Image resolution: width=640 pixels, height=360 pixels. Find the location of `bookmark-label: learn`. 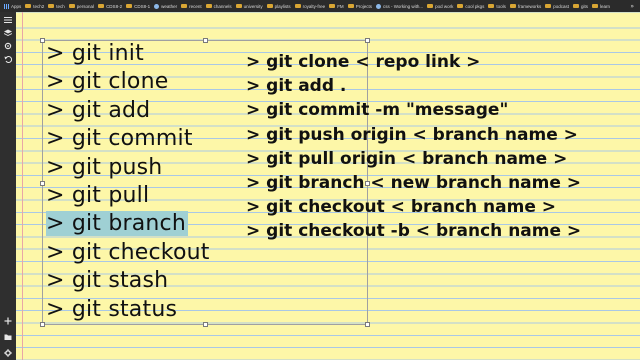

bookmark-label: learn is located at coordinates (604, 6).